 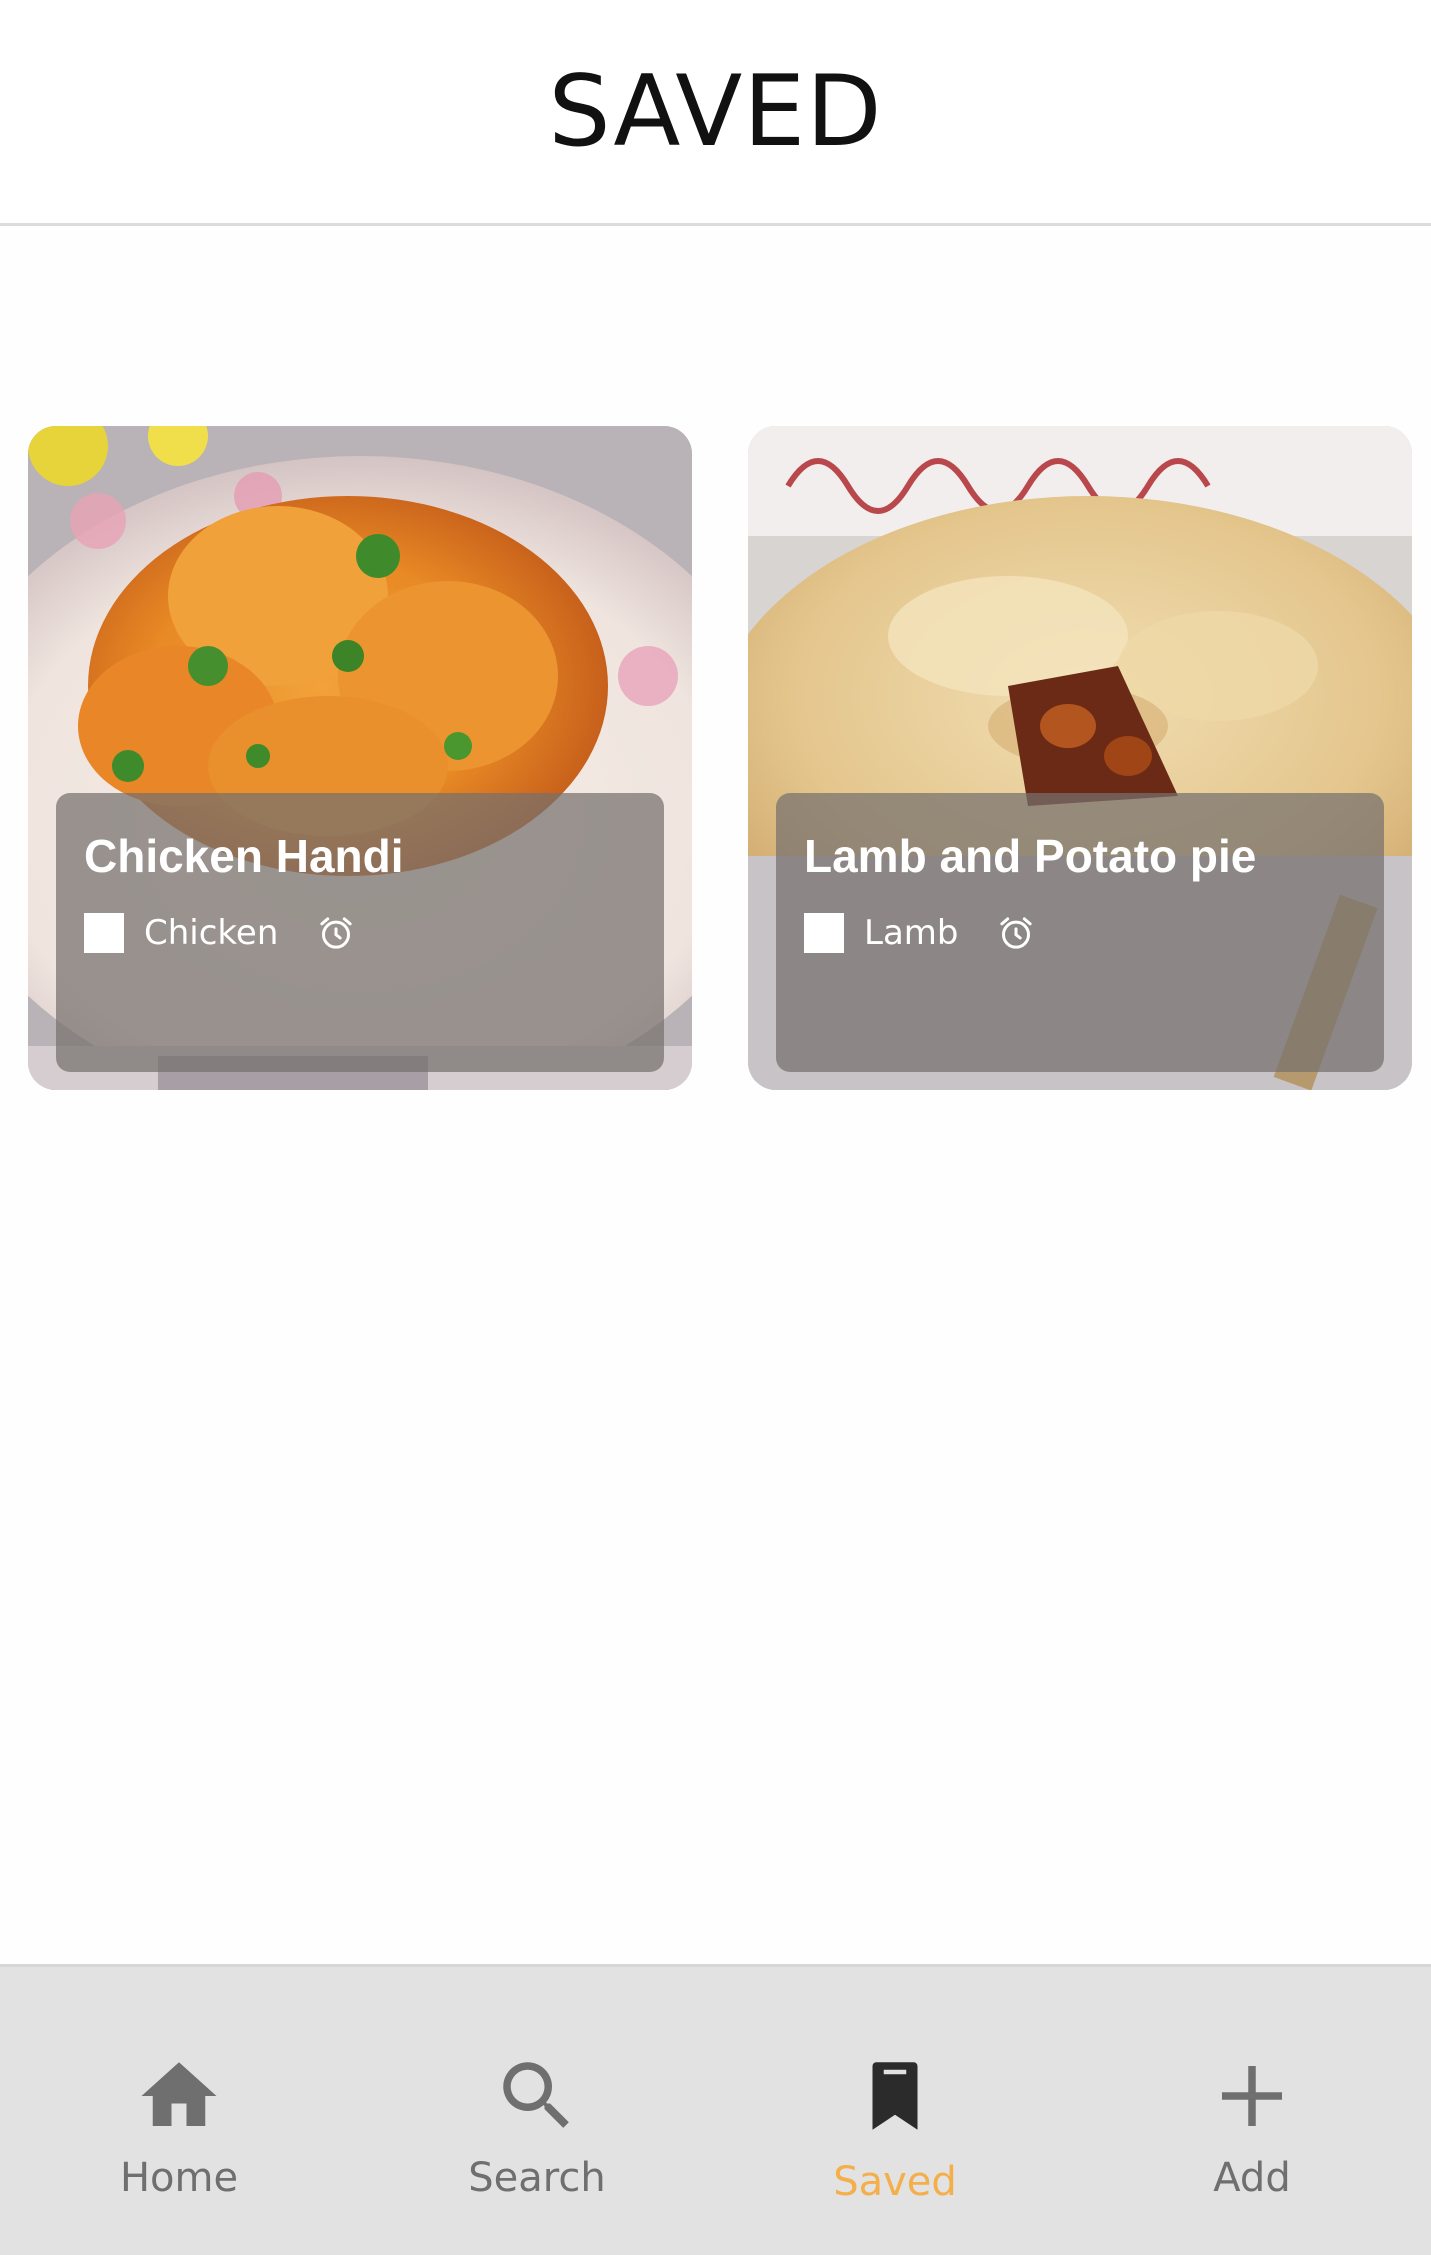 What do you see at coordinates (179, 2094) in the screenshot?
I see `home-icon` at bounding box center [179, 2094].